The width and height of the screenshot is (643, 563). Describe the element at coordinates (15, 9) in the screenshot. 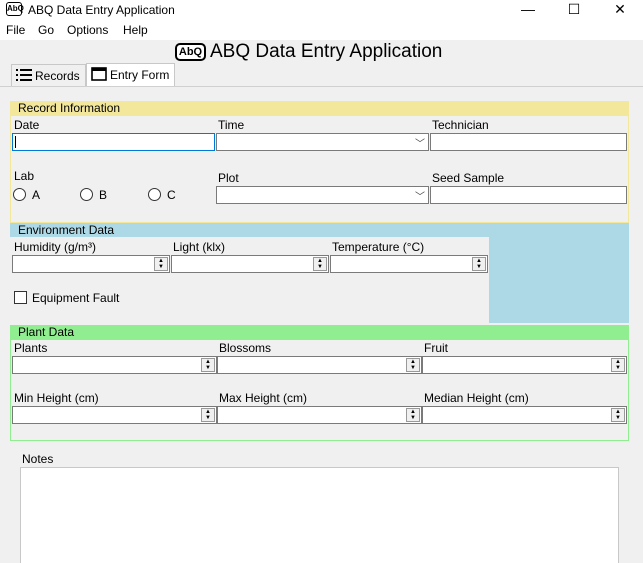

I see `app-icon: AbQ` at that location.